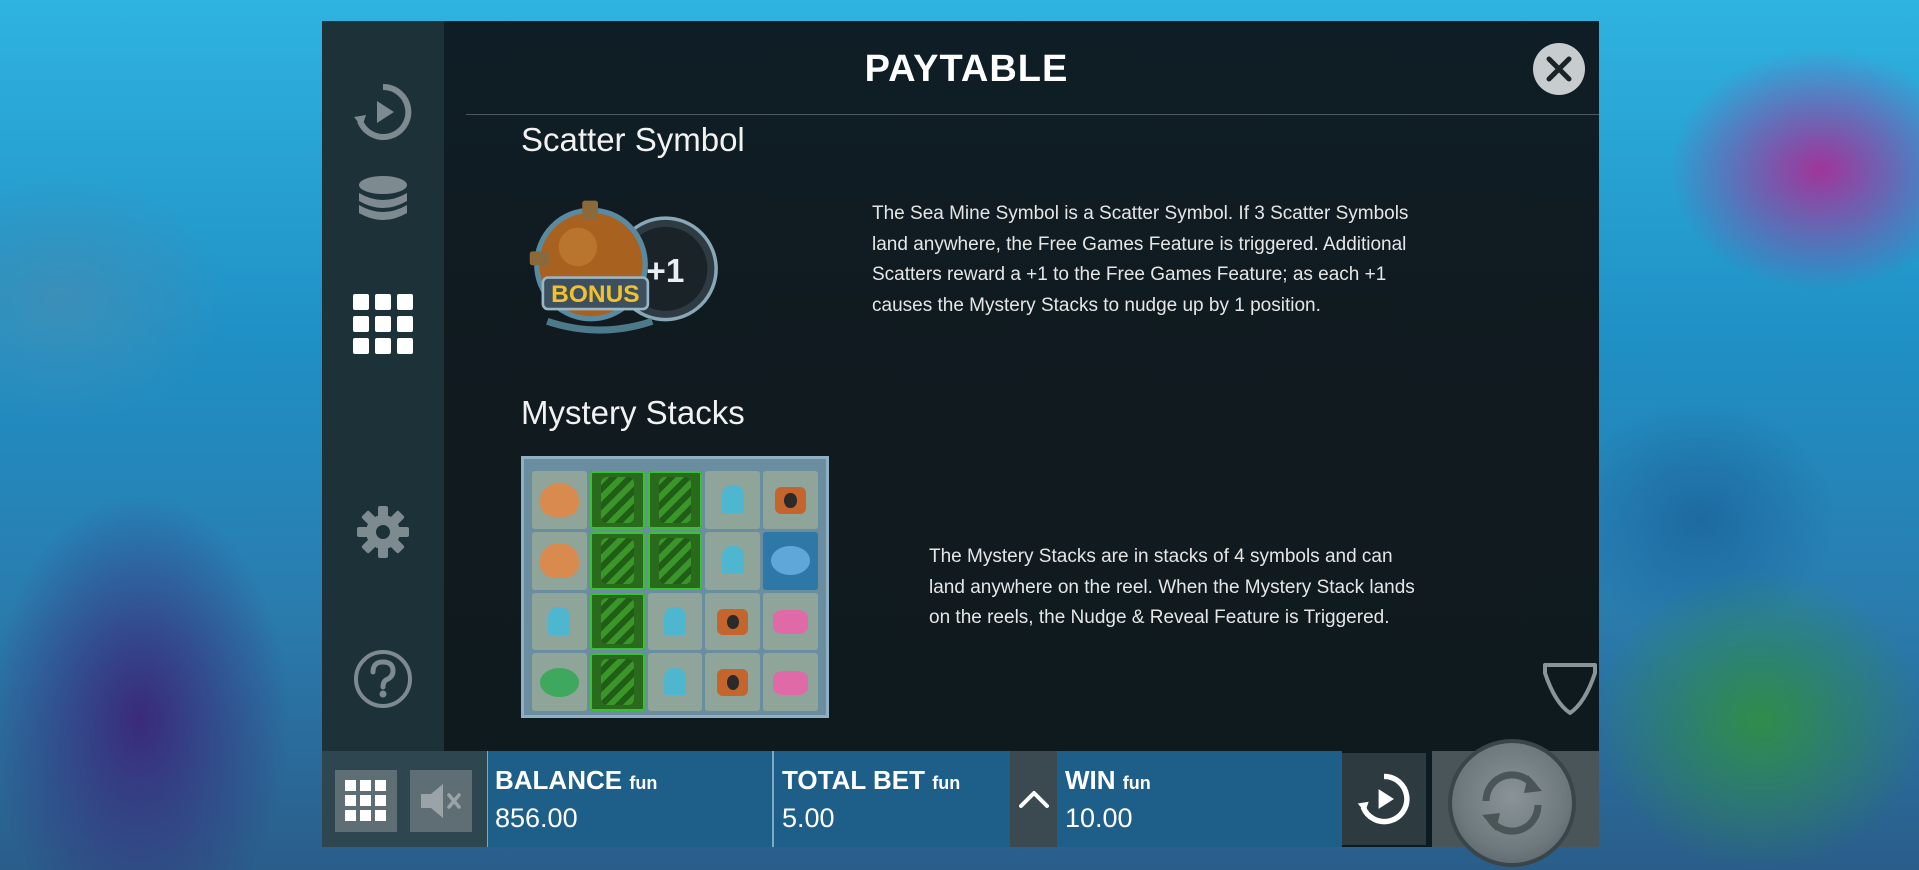 The height and width of the screenshot is (870, 1919). I want to click on total-bet-label: TOTAL BET, so click(853, 780).